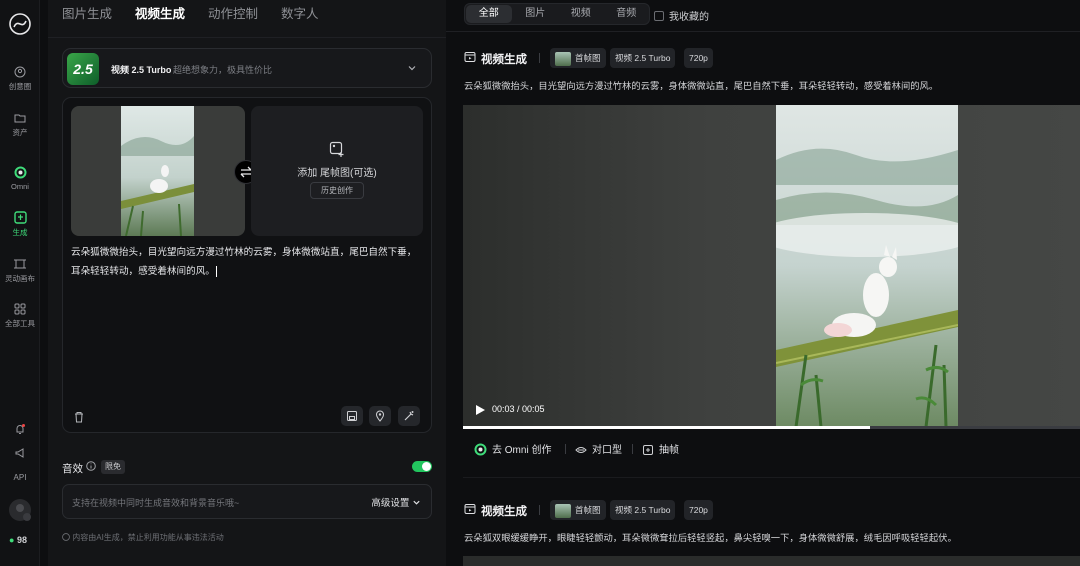 This screenshot has width=1080, height=566. I want to click on avatar, so click(20, 511).